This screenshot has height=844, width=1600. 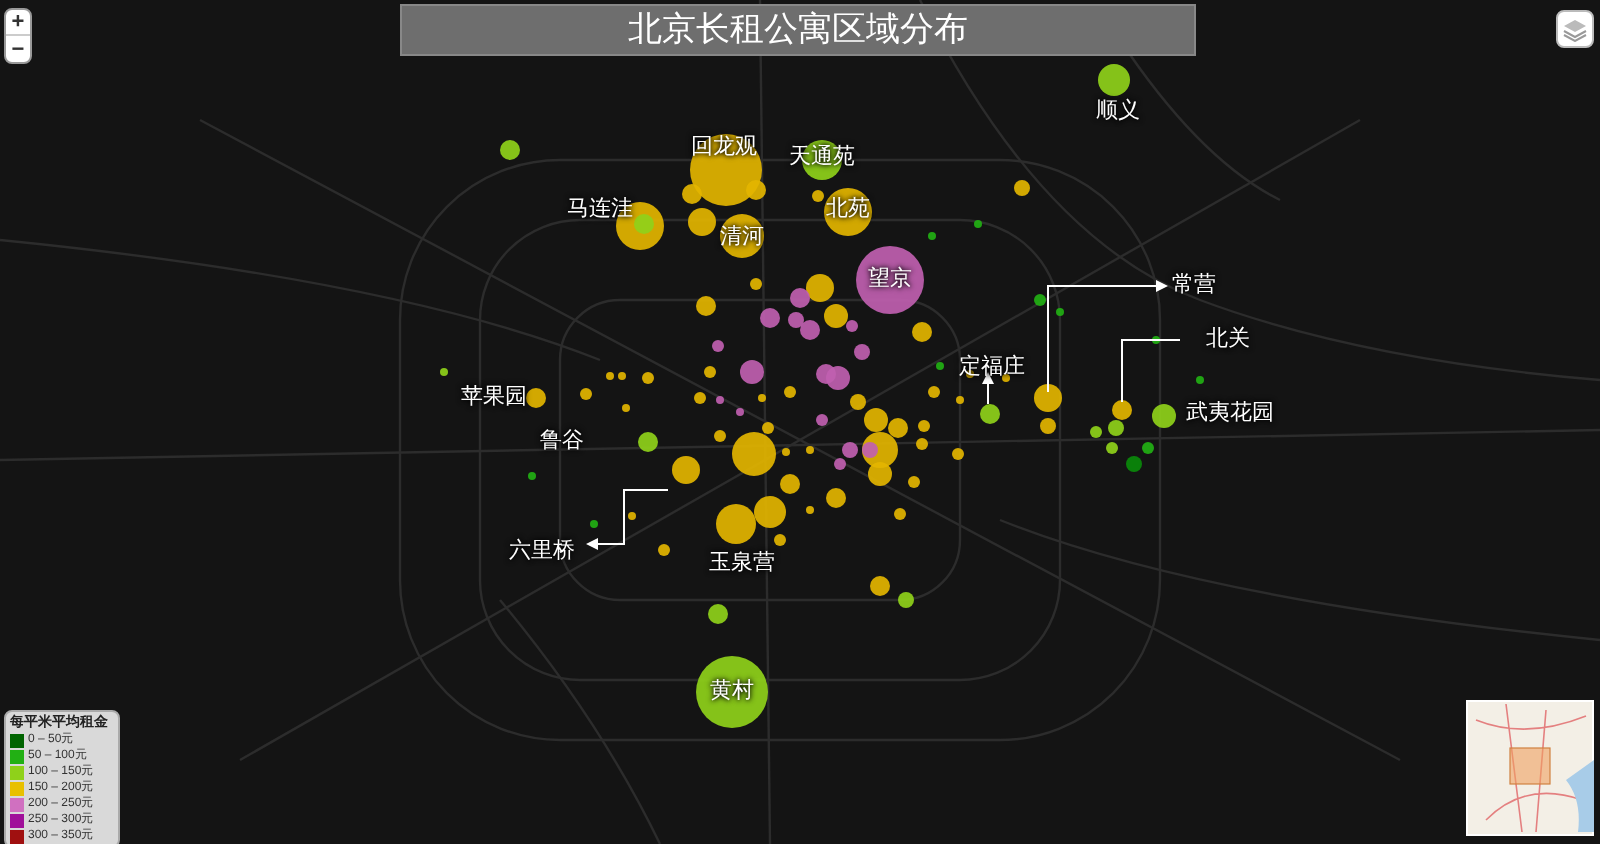 I want to click on place-label: 玉泉营, so click(x=742, y=564).